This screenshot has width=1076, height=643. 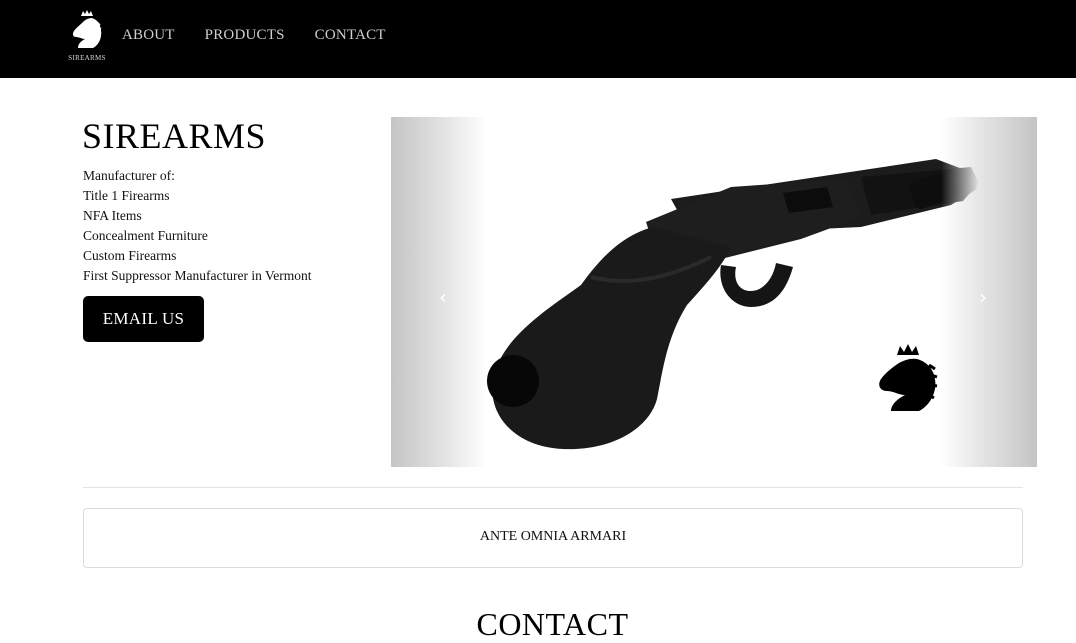 What do you see at coordinates (129, 175) in the screenshot?
I see `feature-item: Manufacturer of:` at bounding box center [129, 175].